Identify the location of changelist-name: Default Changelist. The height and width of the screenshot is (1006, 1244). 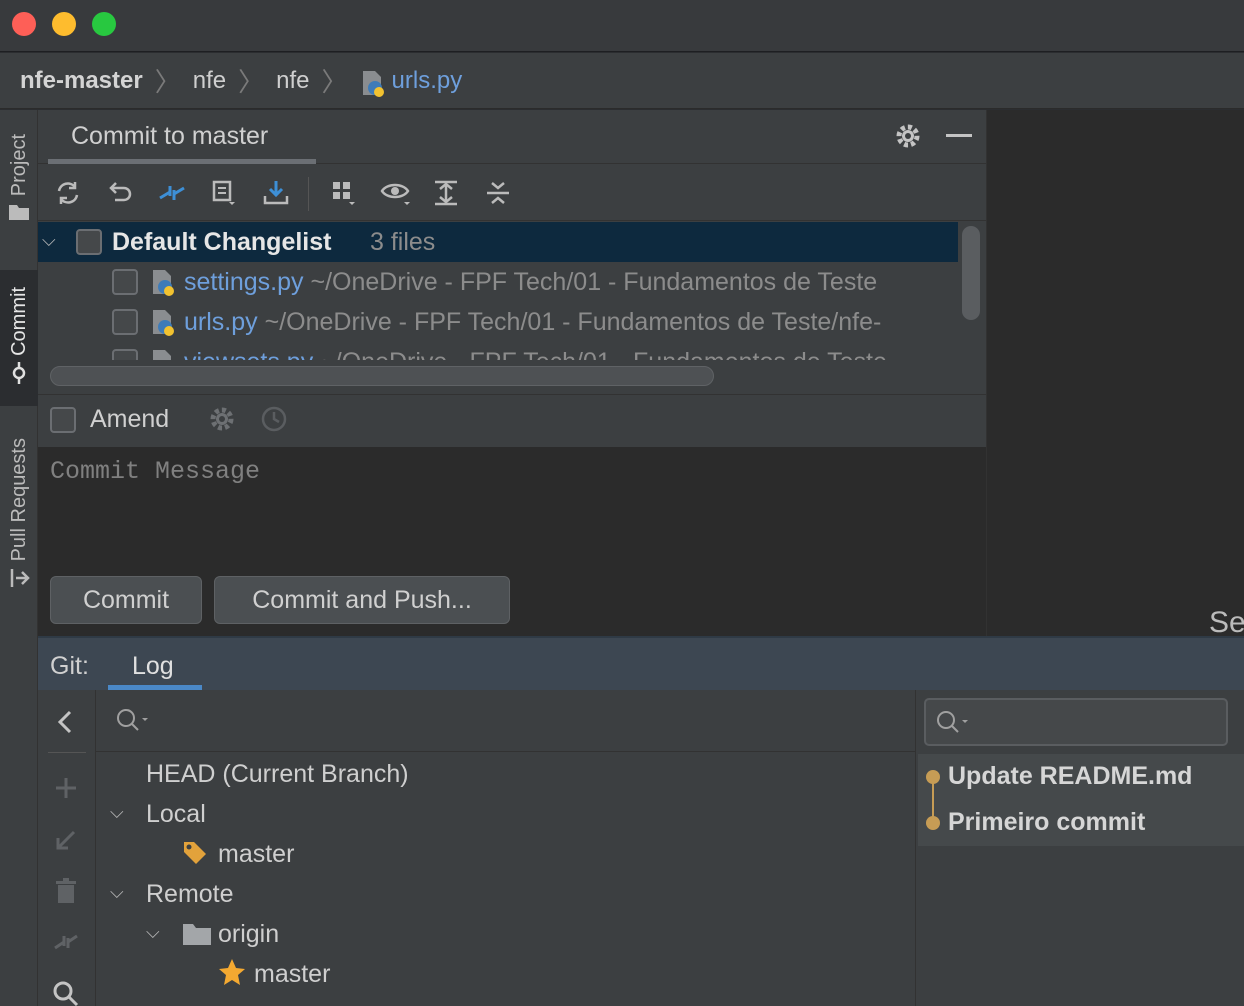
(222, 242).